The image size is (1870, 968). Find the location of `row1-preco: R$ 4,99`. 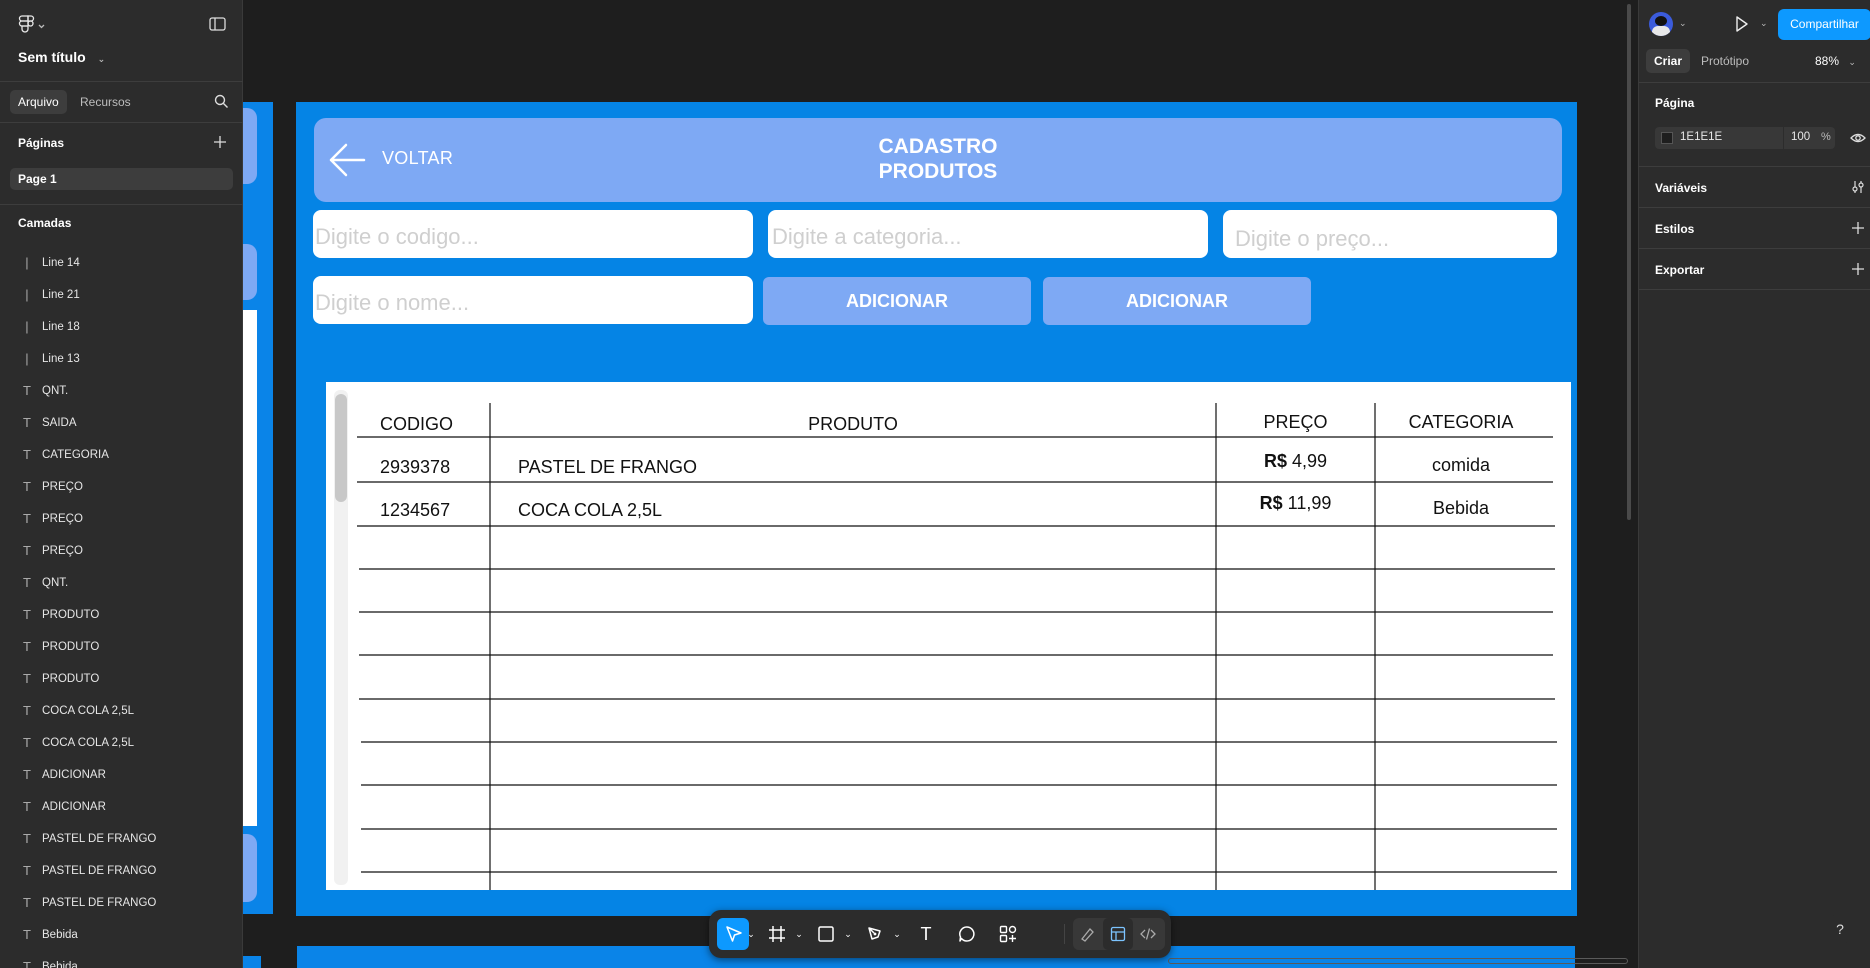

row1-preco: R$ 4,99 is located at coordinates (1295, 461).